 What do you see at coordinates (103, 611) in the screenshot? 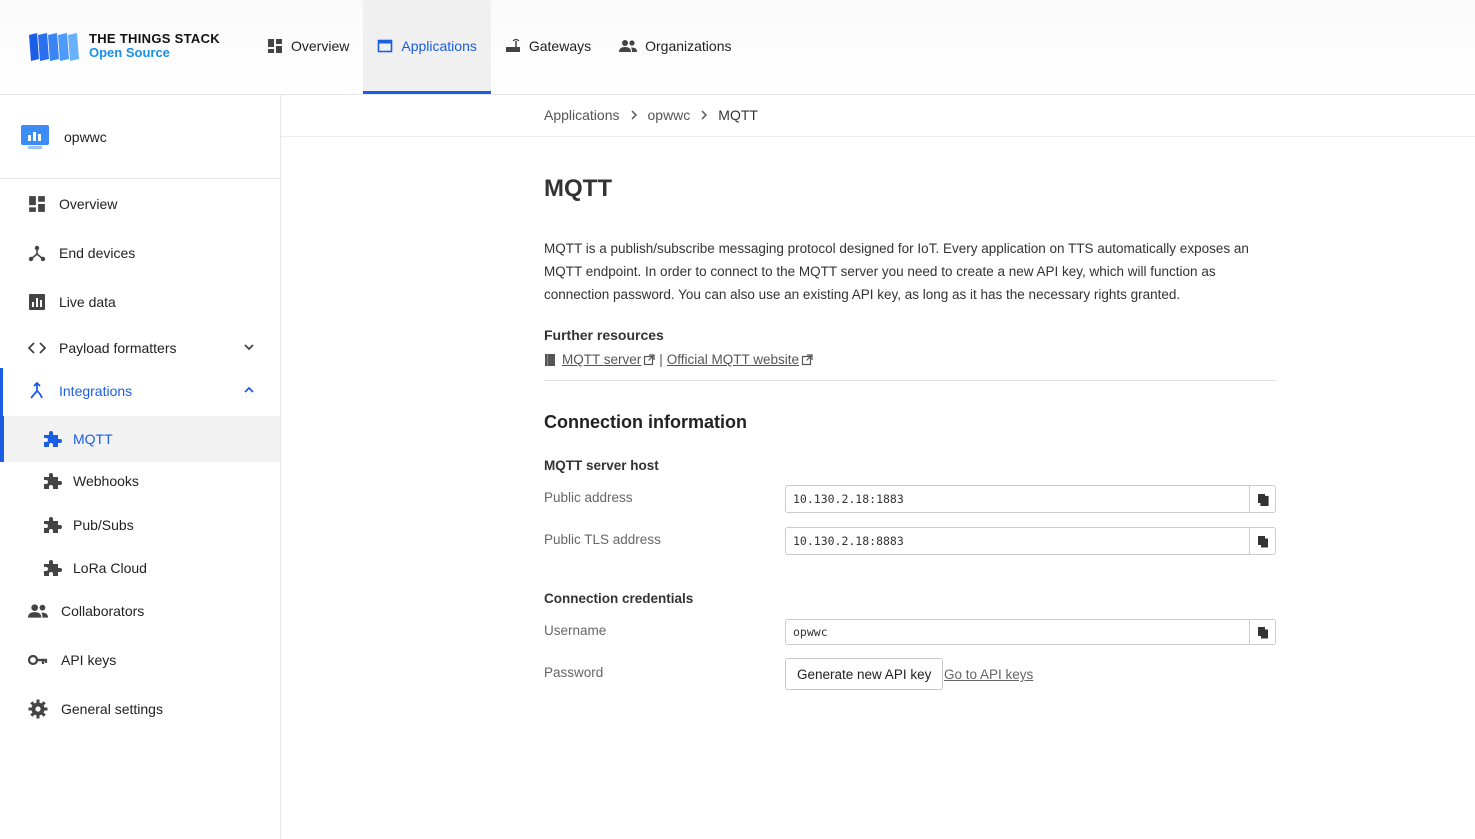
I see `sidebar-item-label: Collaborators` at bounding box center [103, 611].